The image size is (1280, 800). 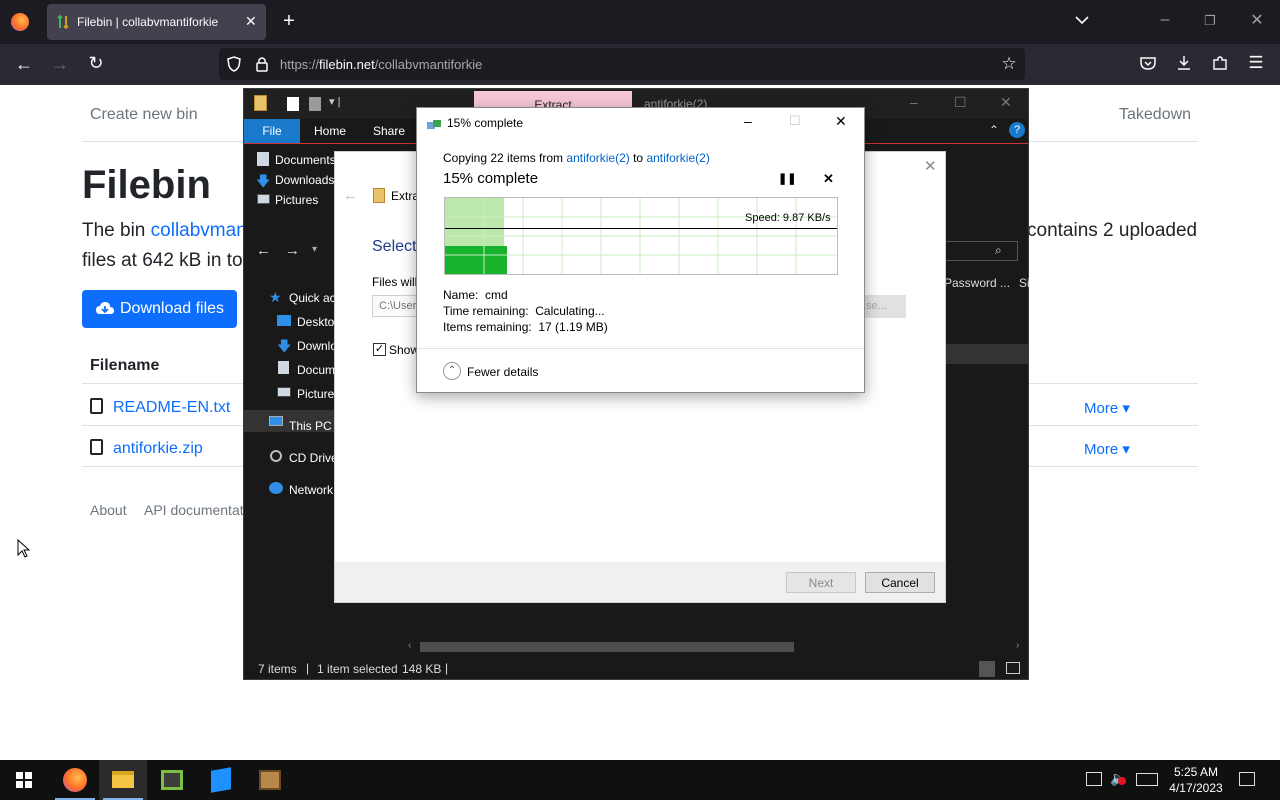 I want to click on restore-icon: ❐, so click(x=1210, y=21).